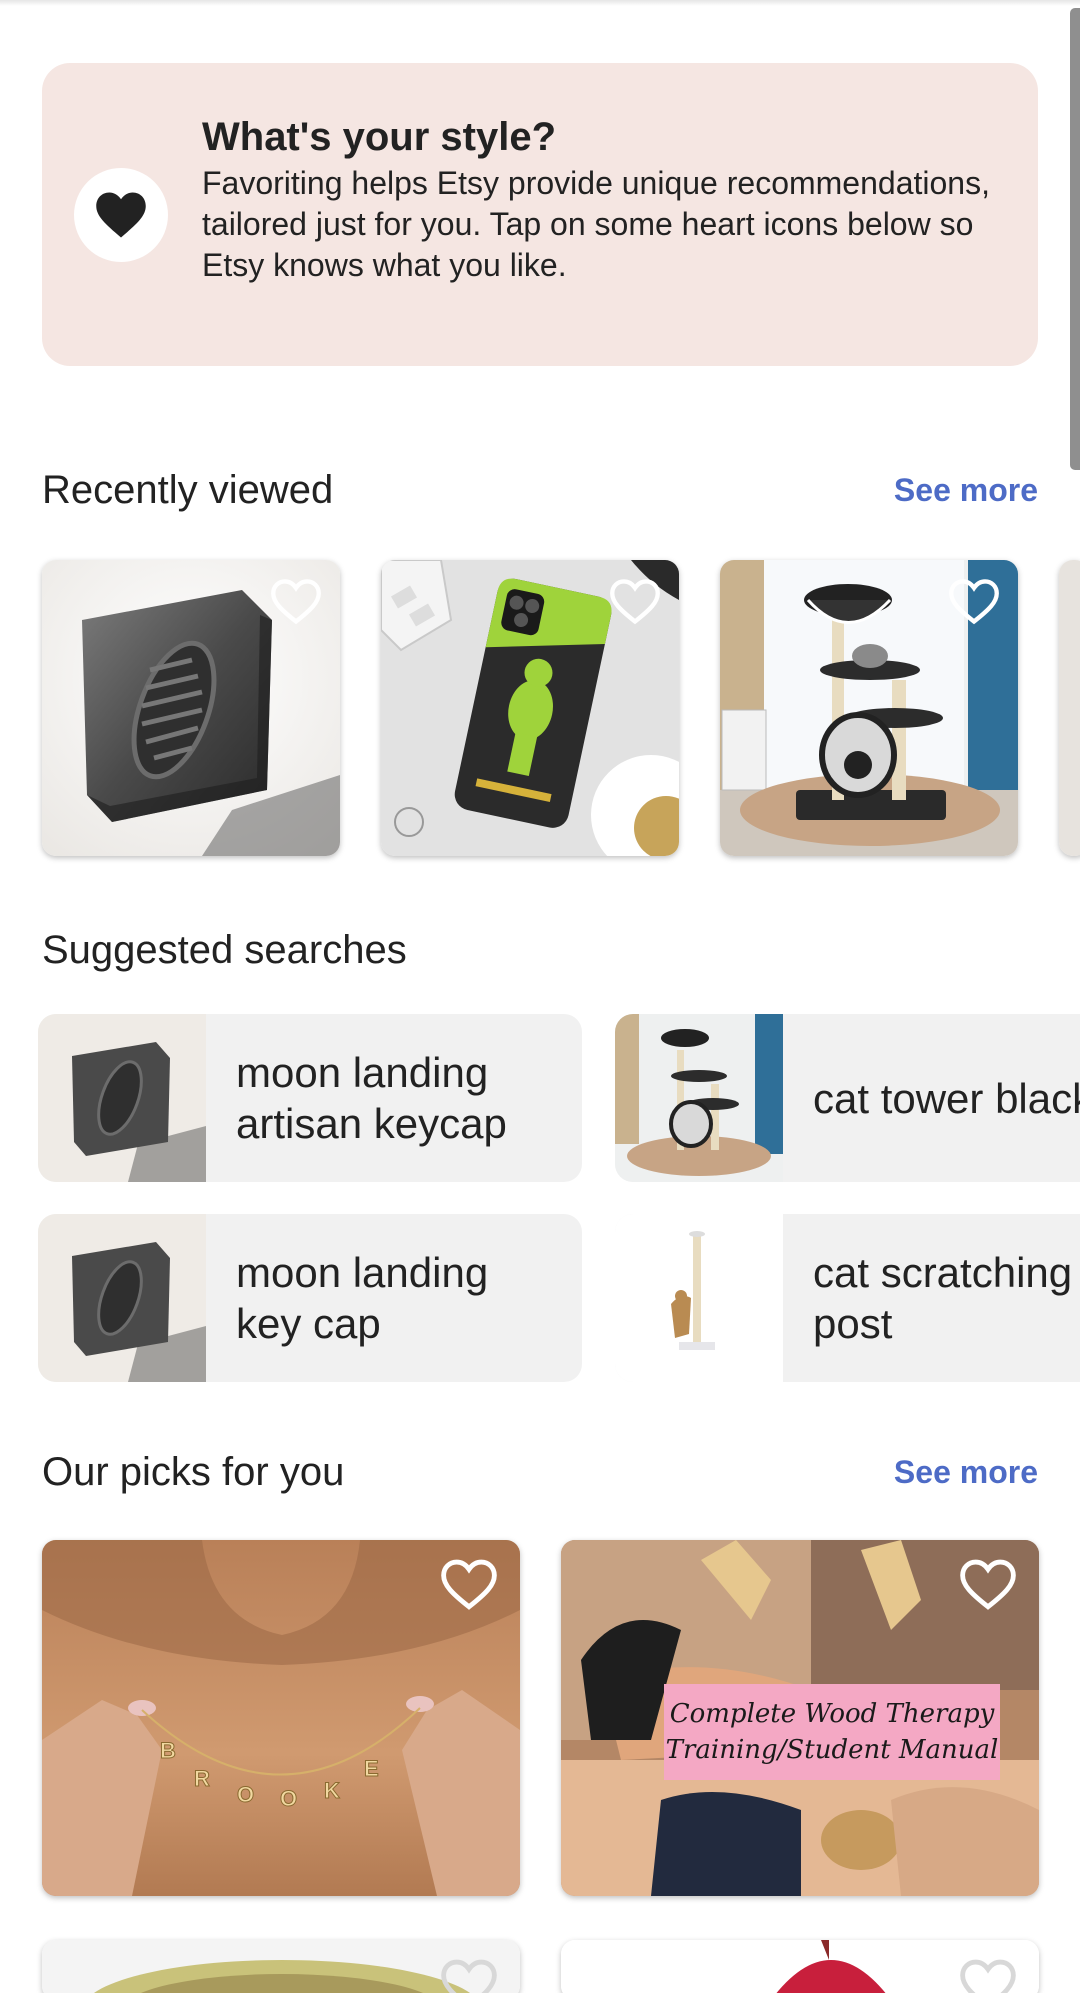  I want to click on suggested-search-chip: cat scratching post, so click(847, 1298).